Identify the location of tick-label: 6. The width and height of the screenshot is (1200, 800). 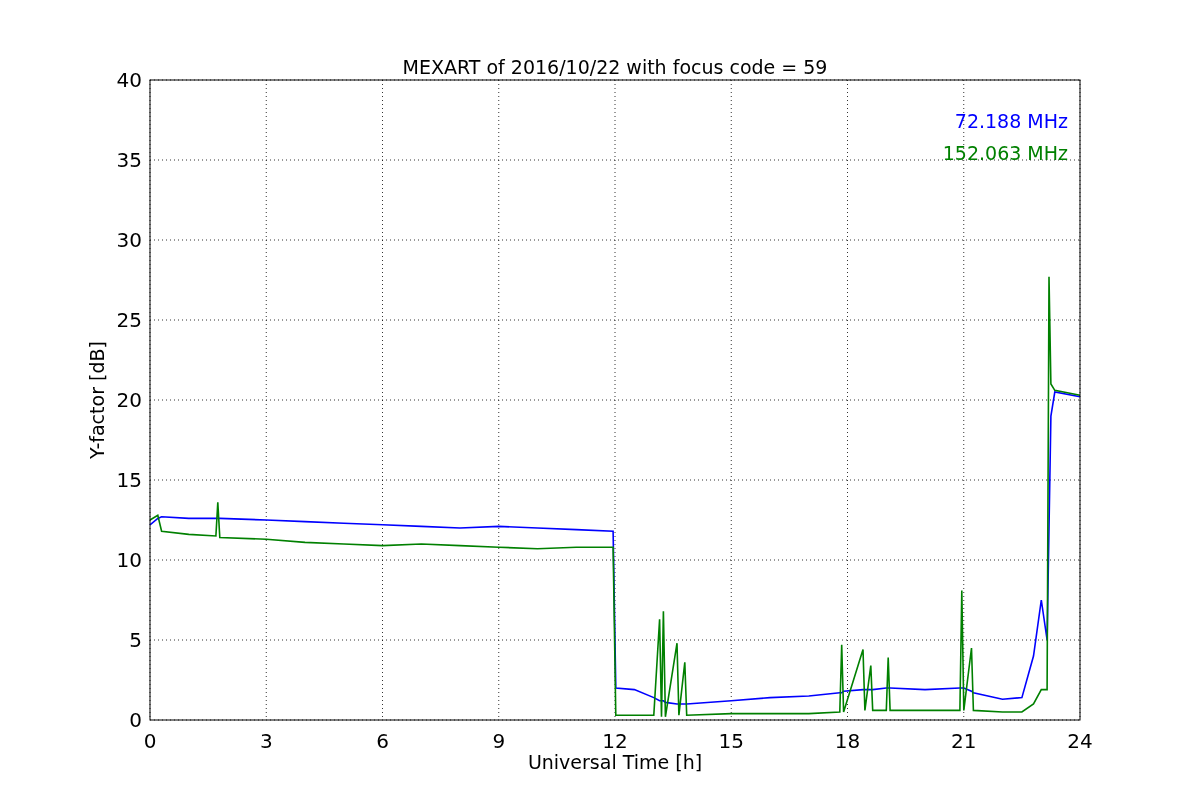
(382, 741).